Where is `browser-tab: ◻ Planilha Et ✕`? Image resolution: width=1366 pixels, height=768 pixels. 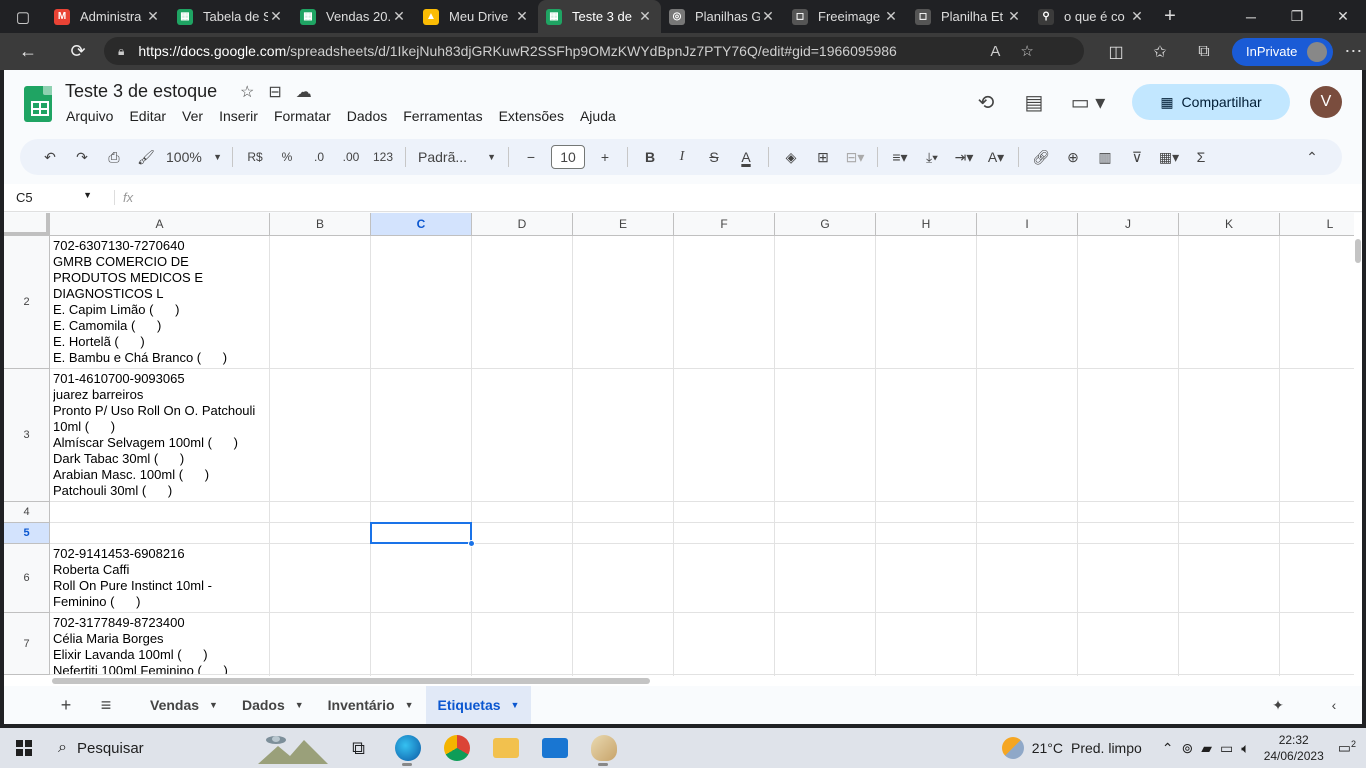 browser-tab: ◻ Planilha Et ✕ is located at coordinates (968, 16).